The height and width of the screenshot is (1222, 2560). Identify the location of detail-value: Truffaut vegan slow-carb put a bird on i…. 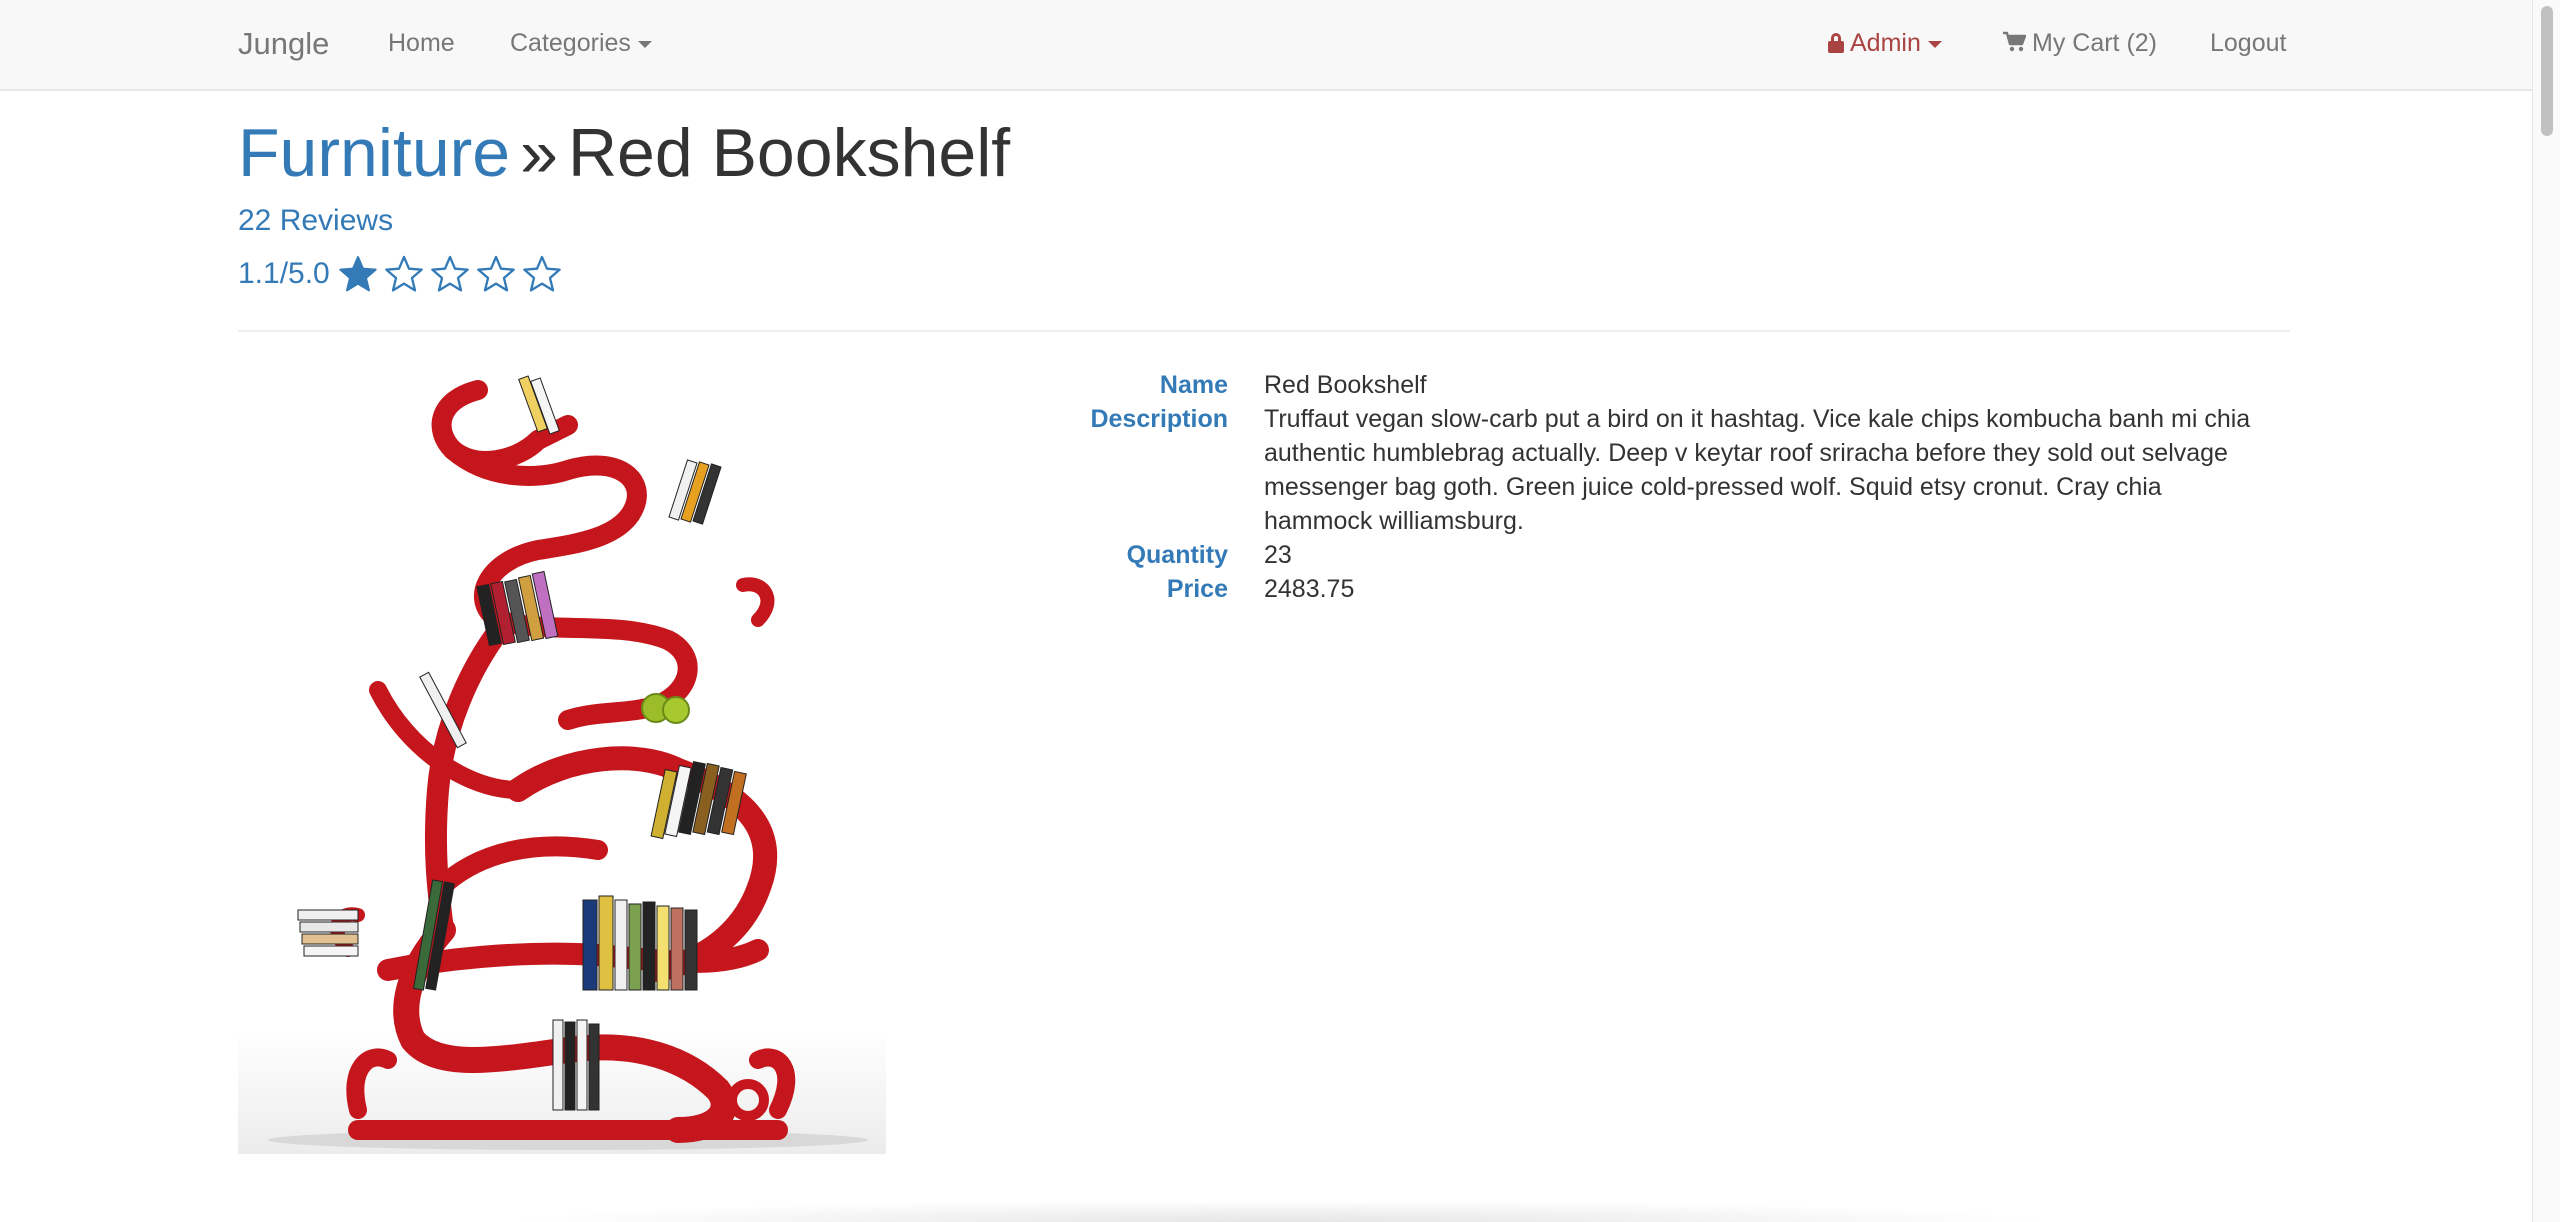
(1757, 470).